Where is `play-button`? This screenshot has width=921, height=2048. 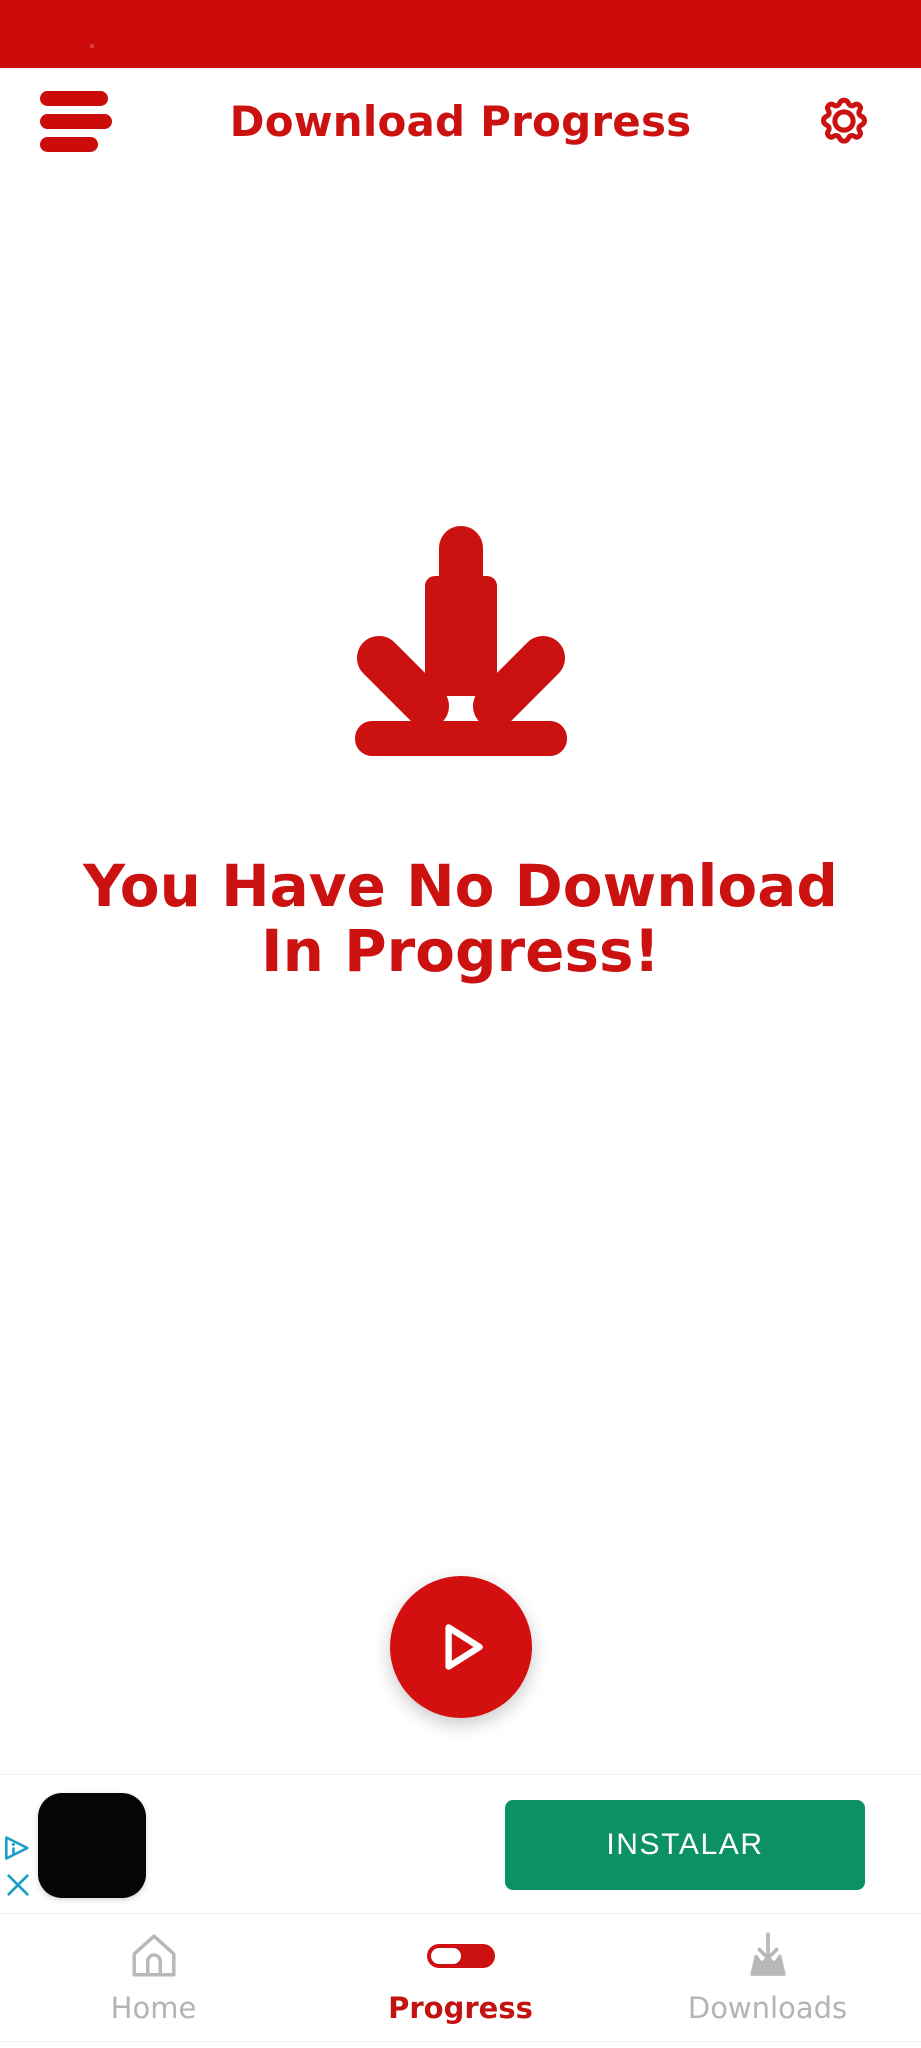
play-button is located at coordinates (460, 1647).